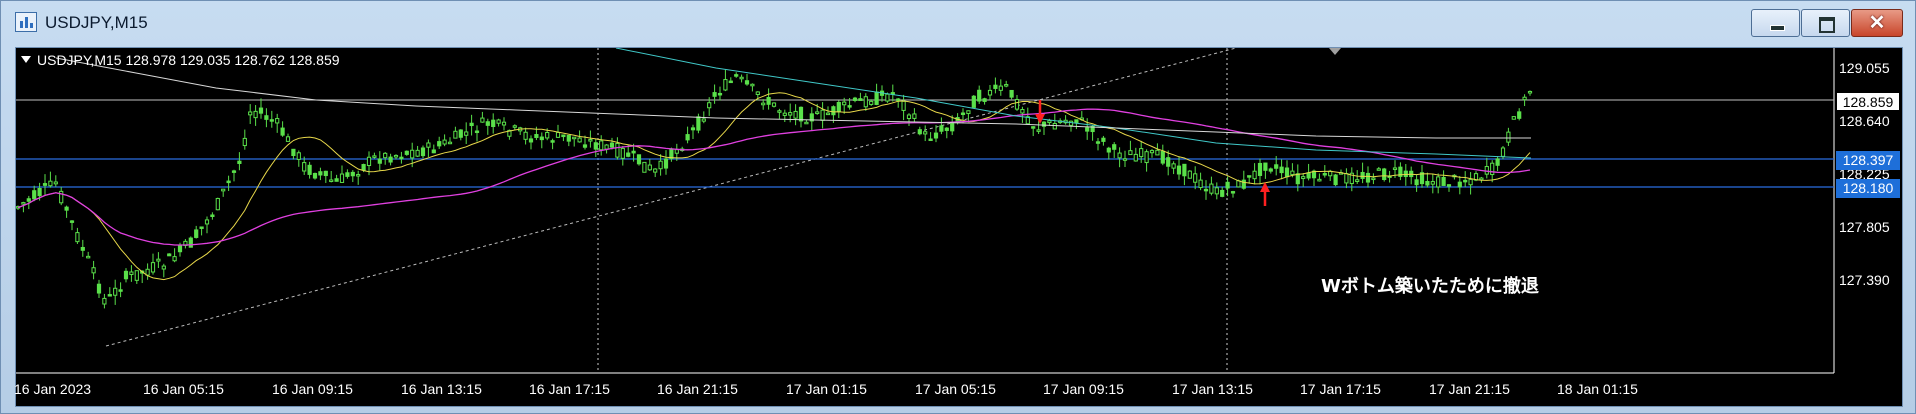 The width and height of the screenshot is (1916, 414). I want to click on title-bar: USDJPY,M15 ✕, so click(958, 24).